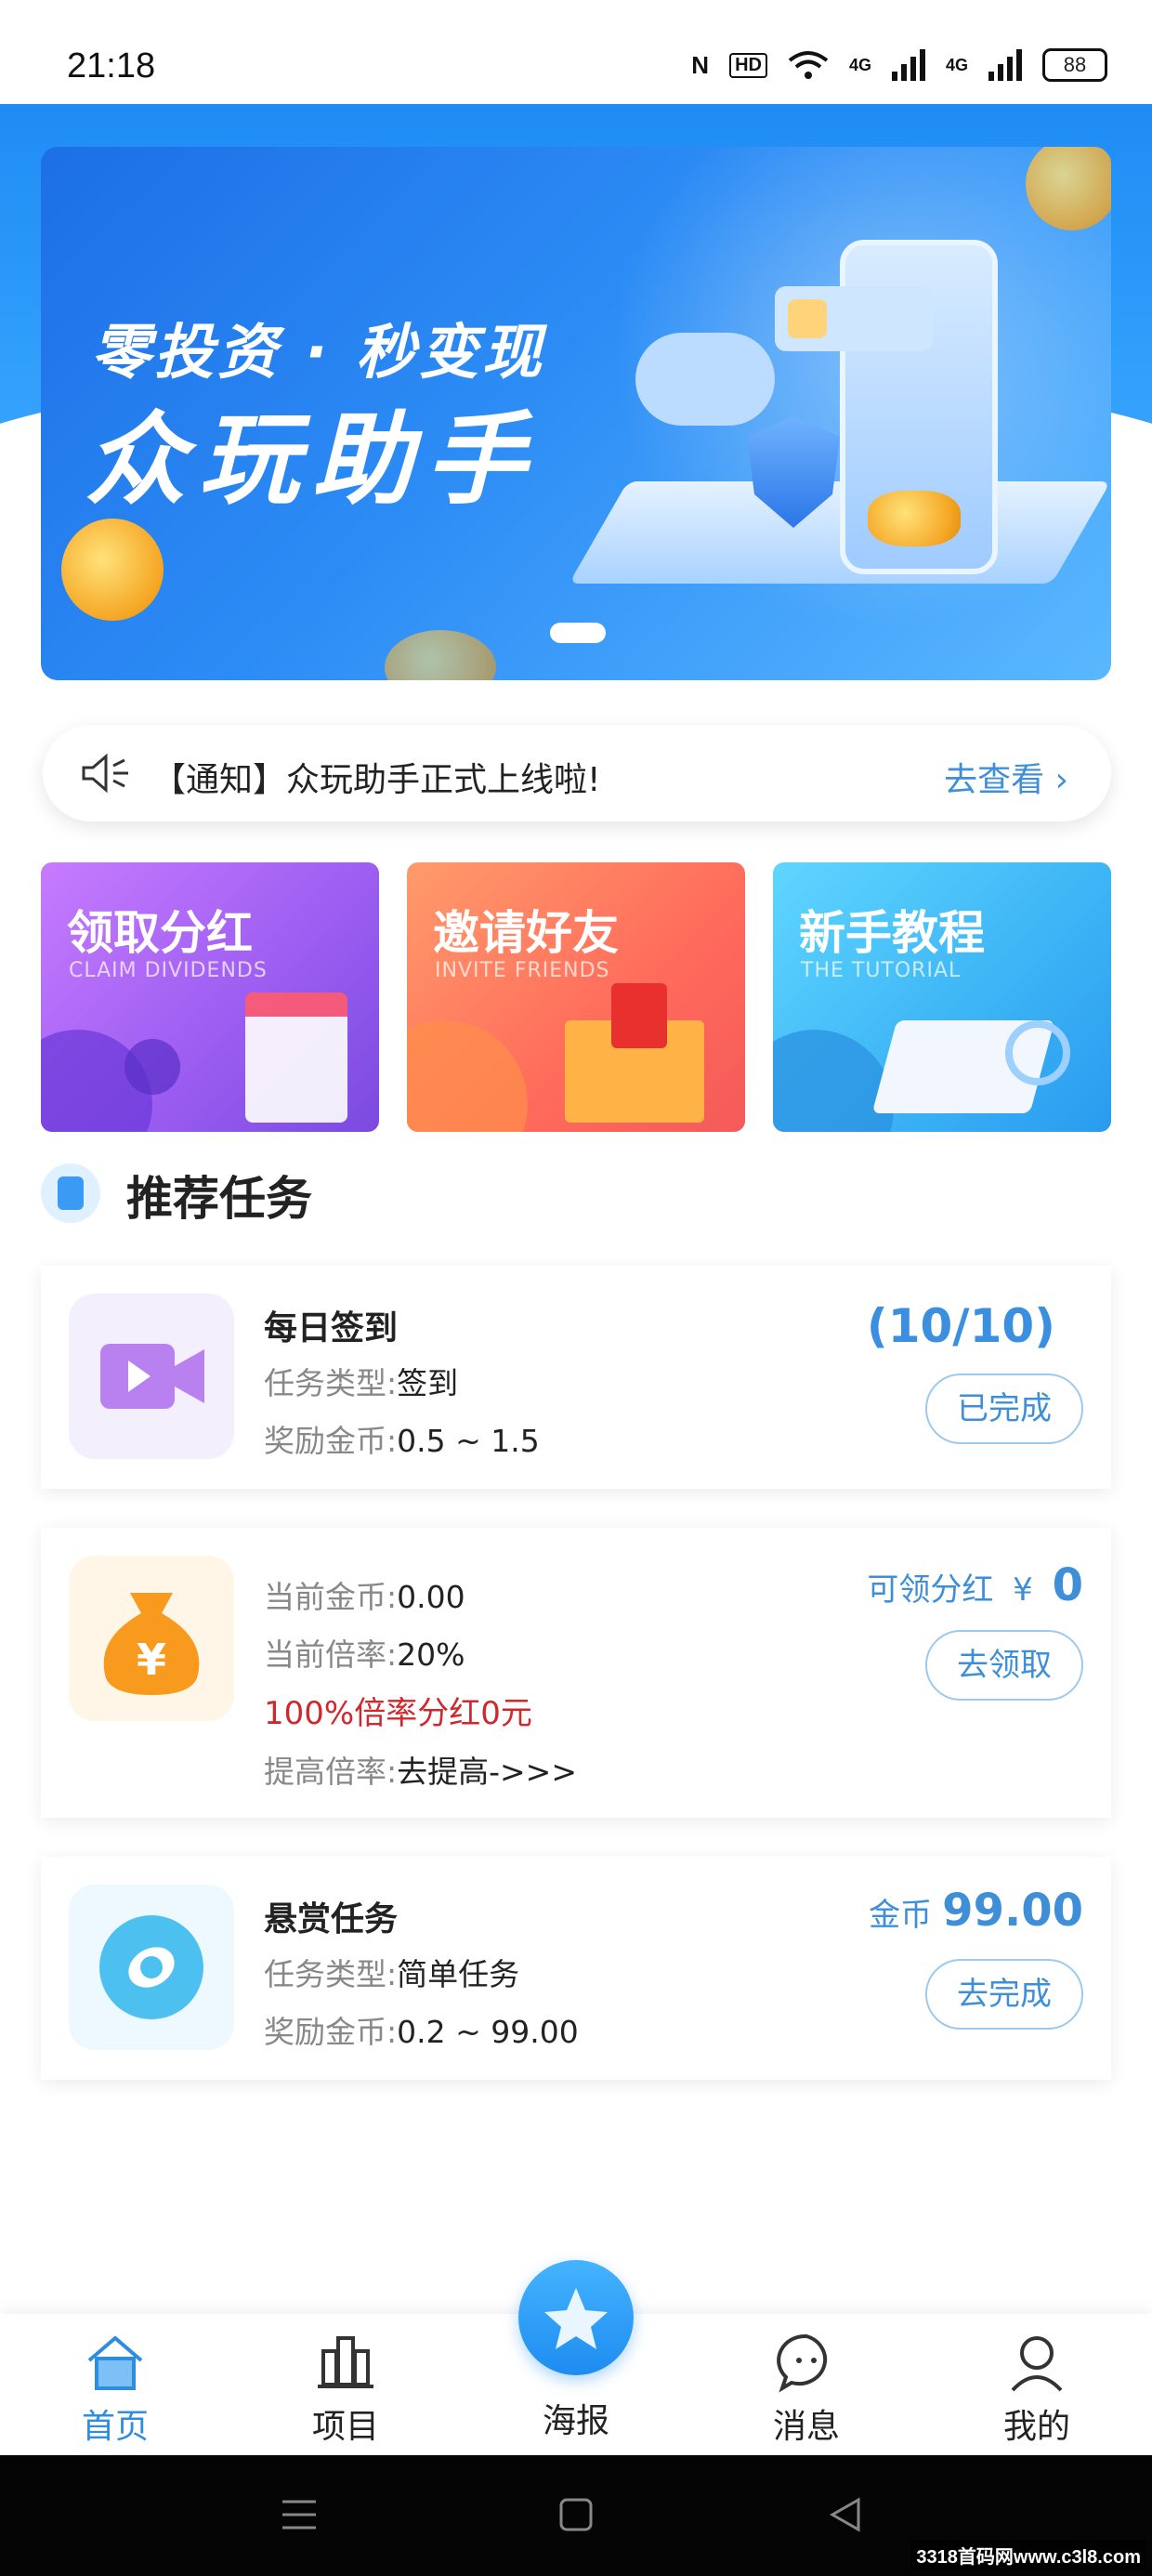 The width and height of the screenshot is (1152, 2576). I want to click on home-square-icon, so click(576, 2514).